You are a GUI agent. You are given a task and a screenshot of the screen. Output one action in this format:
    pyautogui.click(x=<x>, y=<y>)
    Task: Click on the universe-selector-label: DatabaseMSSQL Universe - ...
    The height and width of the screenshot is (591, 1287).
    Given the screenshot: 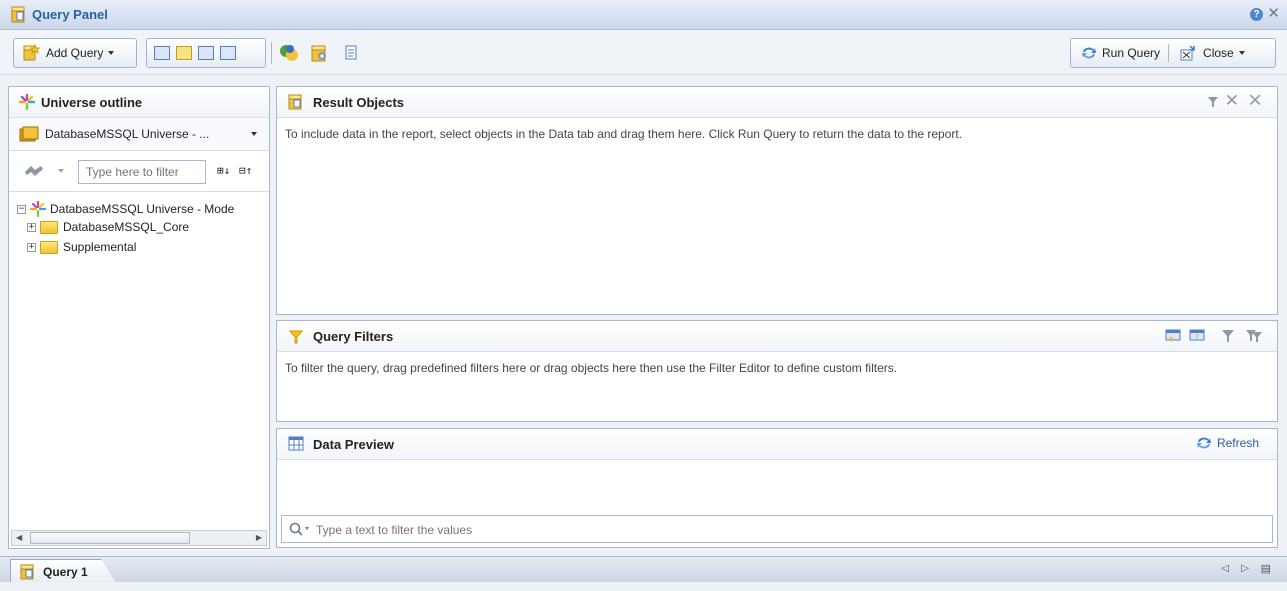 What is the action you would take?
    pyautogui.click(x=127, y=134)
    